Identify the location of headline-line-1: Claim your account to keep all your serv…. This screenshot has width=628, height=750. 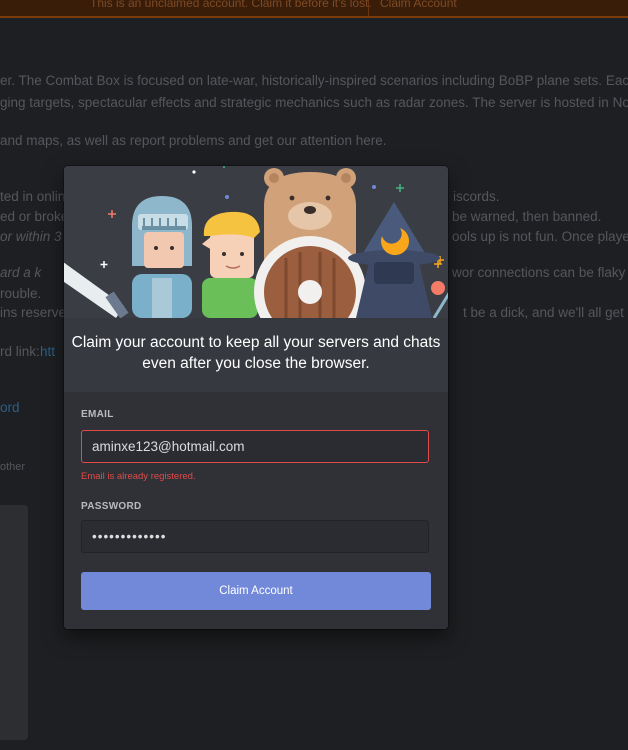
(256, 342).